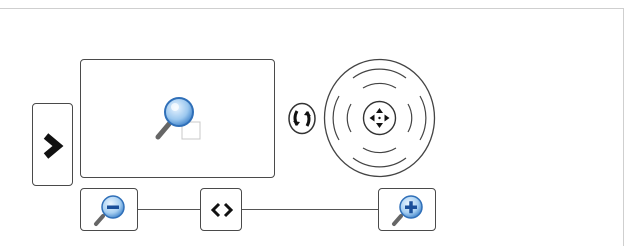  I want to click on magnifier-icon, so click(179, 120).